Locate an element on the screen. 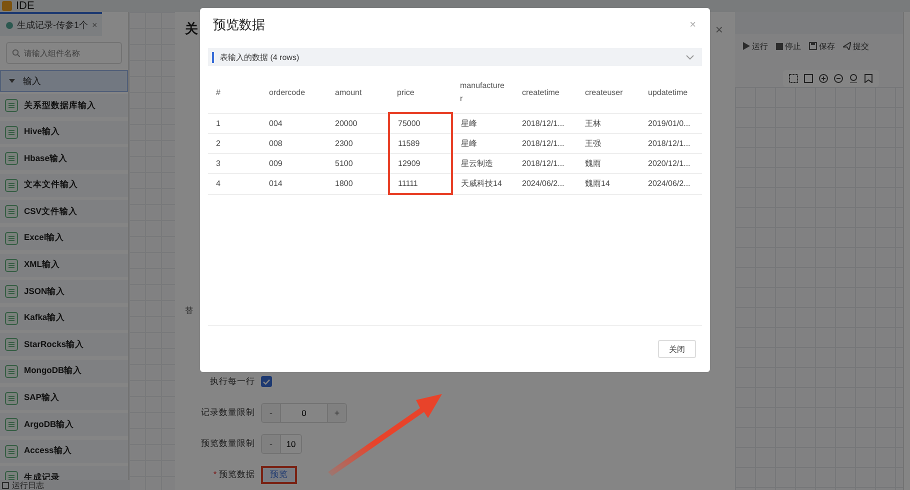  column-header: manufacturer is located at coordinates (483, 92).